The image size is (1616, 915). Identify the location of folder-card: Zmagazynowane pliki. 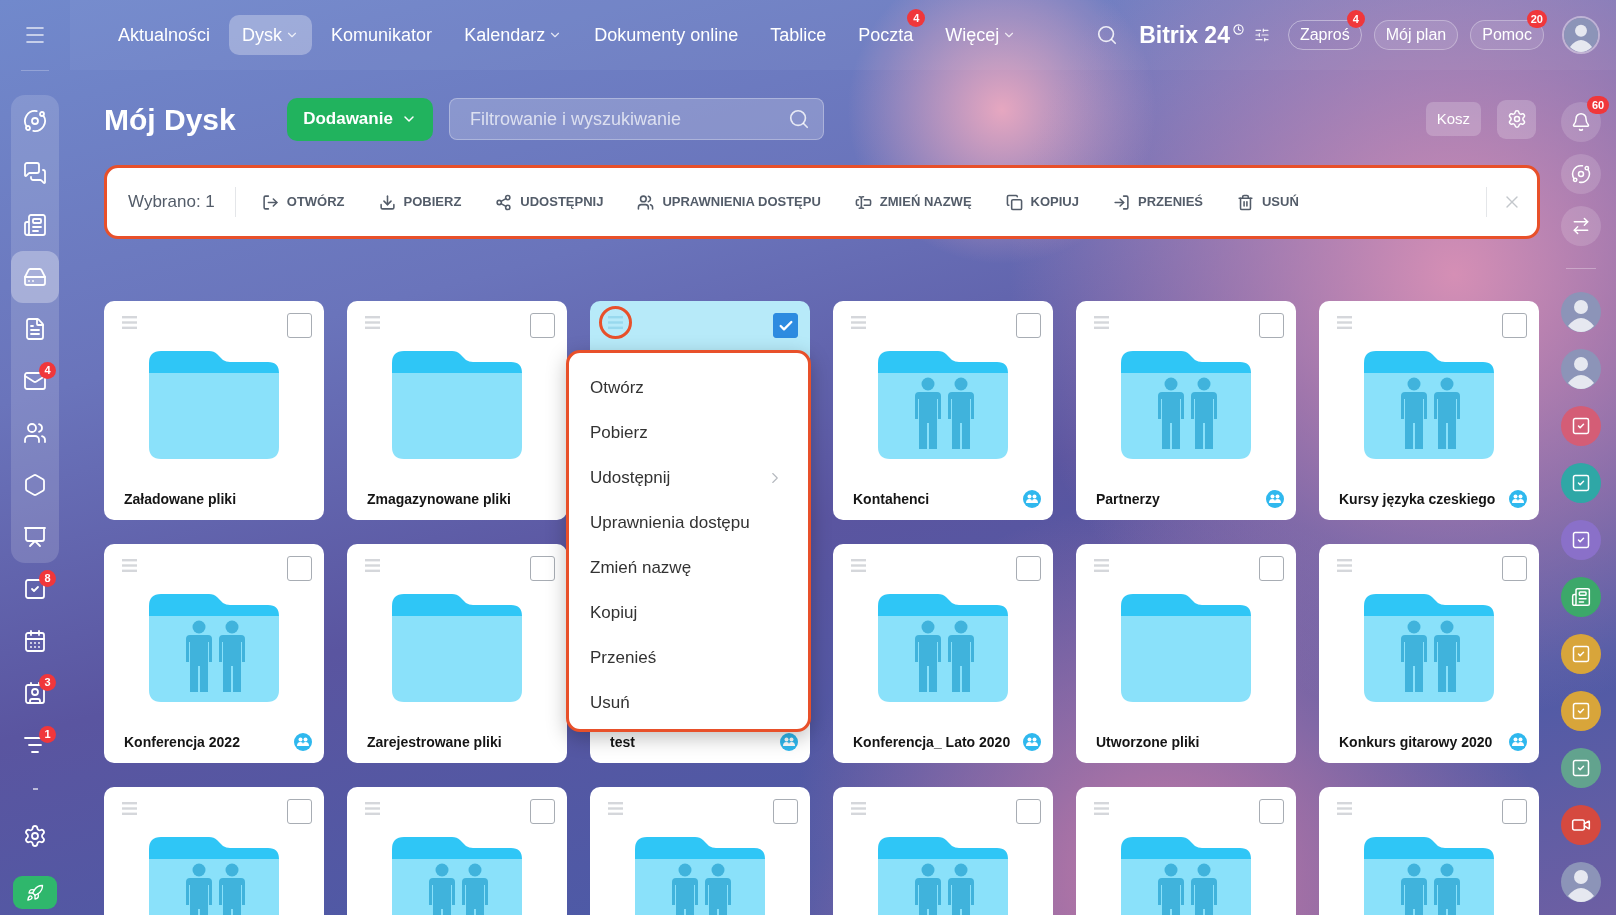
(457, 410).